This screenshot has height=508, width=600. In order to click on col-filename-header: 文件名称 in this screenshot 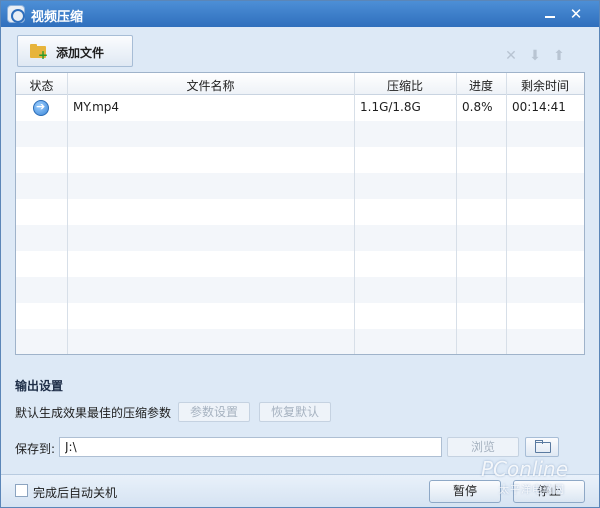, I will do `click(210, 85)`.